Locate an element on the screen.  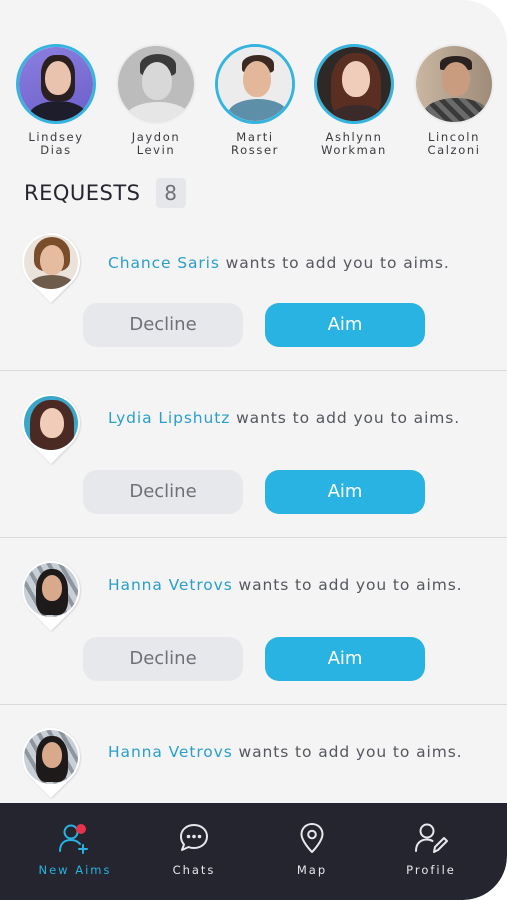
request-text: Lydia Lipshutz wants to add you to aims. is located at coordinates (284, 418).